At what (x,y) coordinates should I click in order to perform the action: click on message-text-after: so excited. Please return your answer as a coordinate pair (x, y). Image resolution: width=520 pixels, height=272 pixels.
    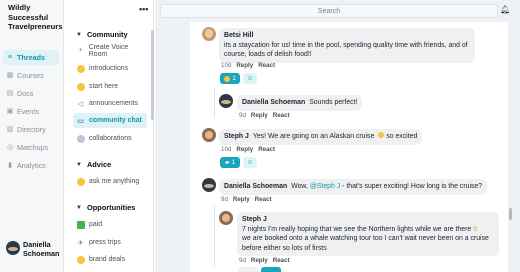
    Looking at the image, I should click on (402, 136).